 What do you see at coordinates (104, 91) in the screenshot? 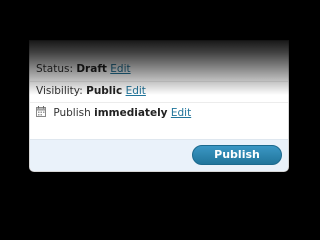
I see `visibility-value: Public` at bounding box center [104, 91].